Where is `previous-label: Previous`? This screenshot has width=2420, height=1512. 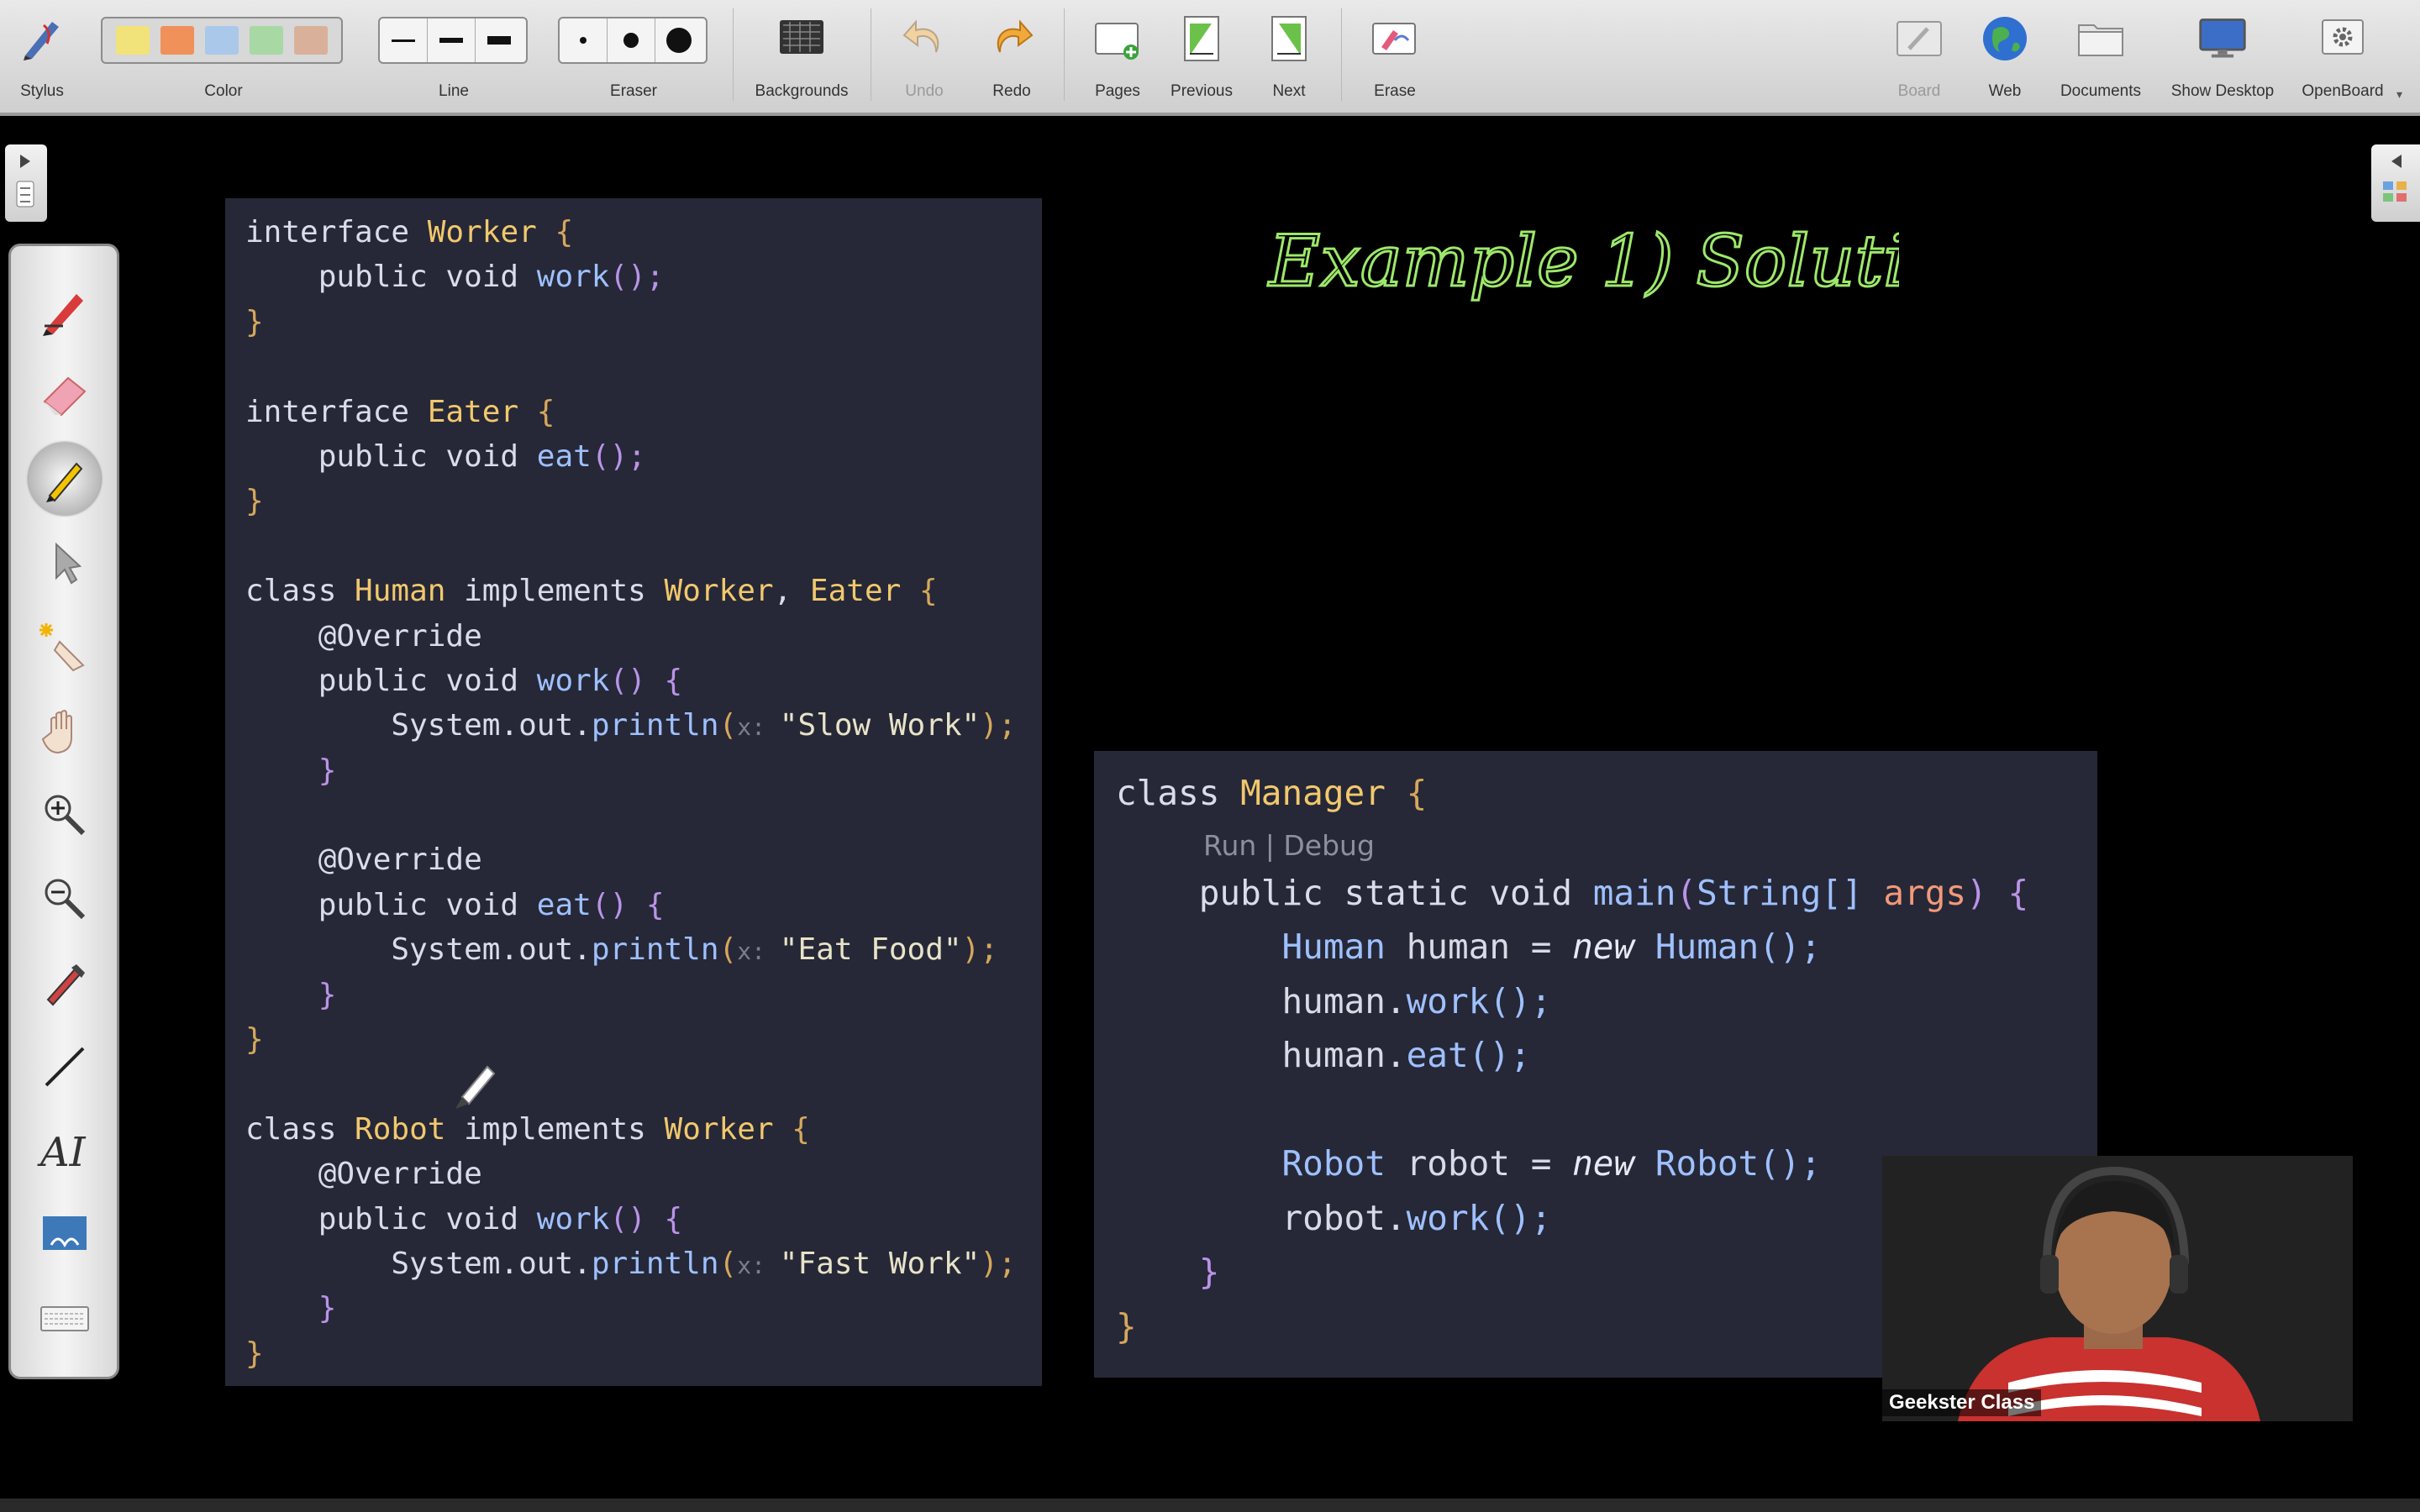 previous-label: Previous is located at coordinates (1202, 91).